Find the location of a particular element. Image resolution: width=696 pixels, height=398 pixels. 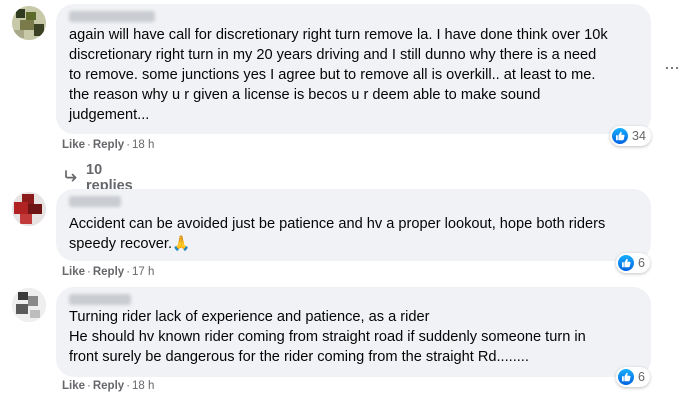

more-options-icon: ··· is located at coordinates (672, 67).